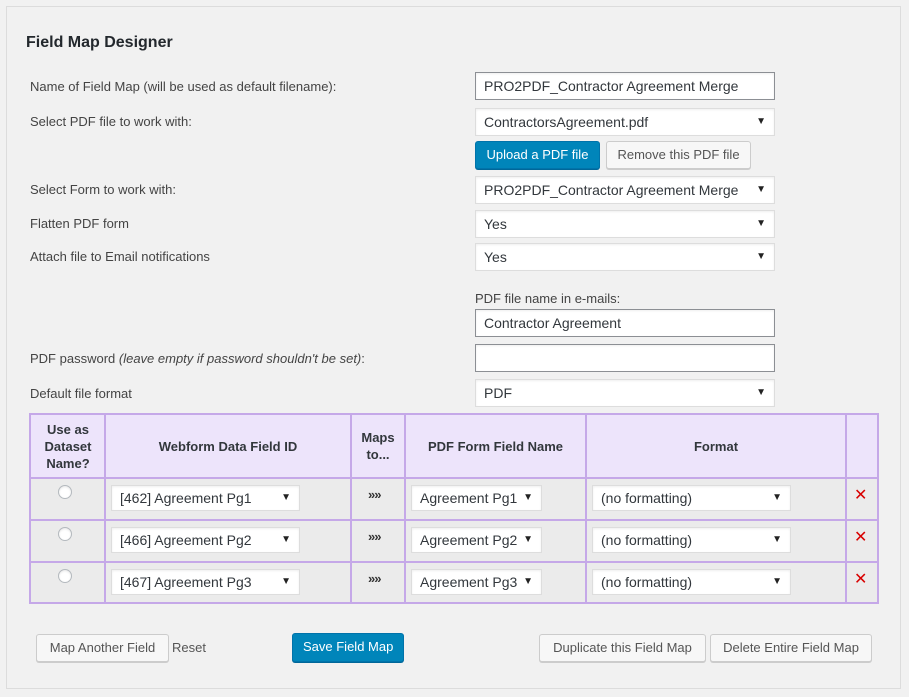  I want to click on map-another-field-button: Map Another Field, so click(102, 648).